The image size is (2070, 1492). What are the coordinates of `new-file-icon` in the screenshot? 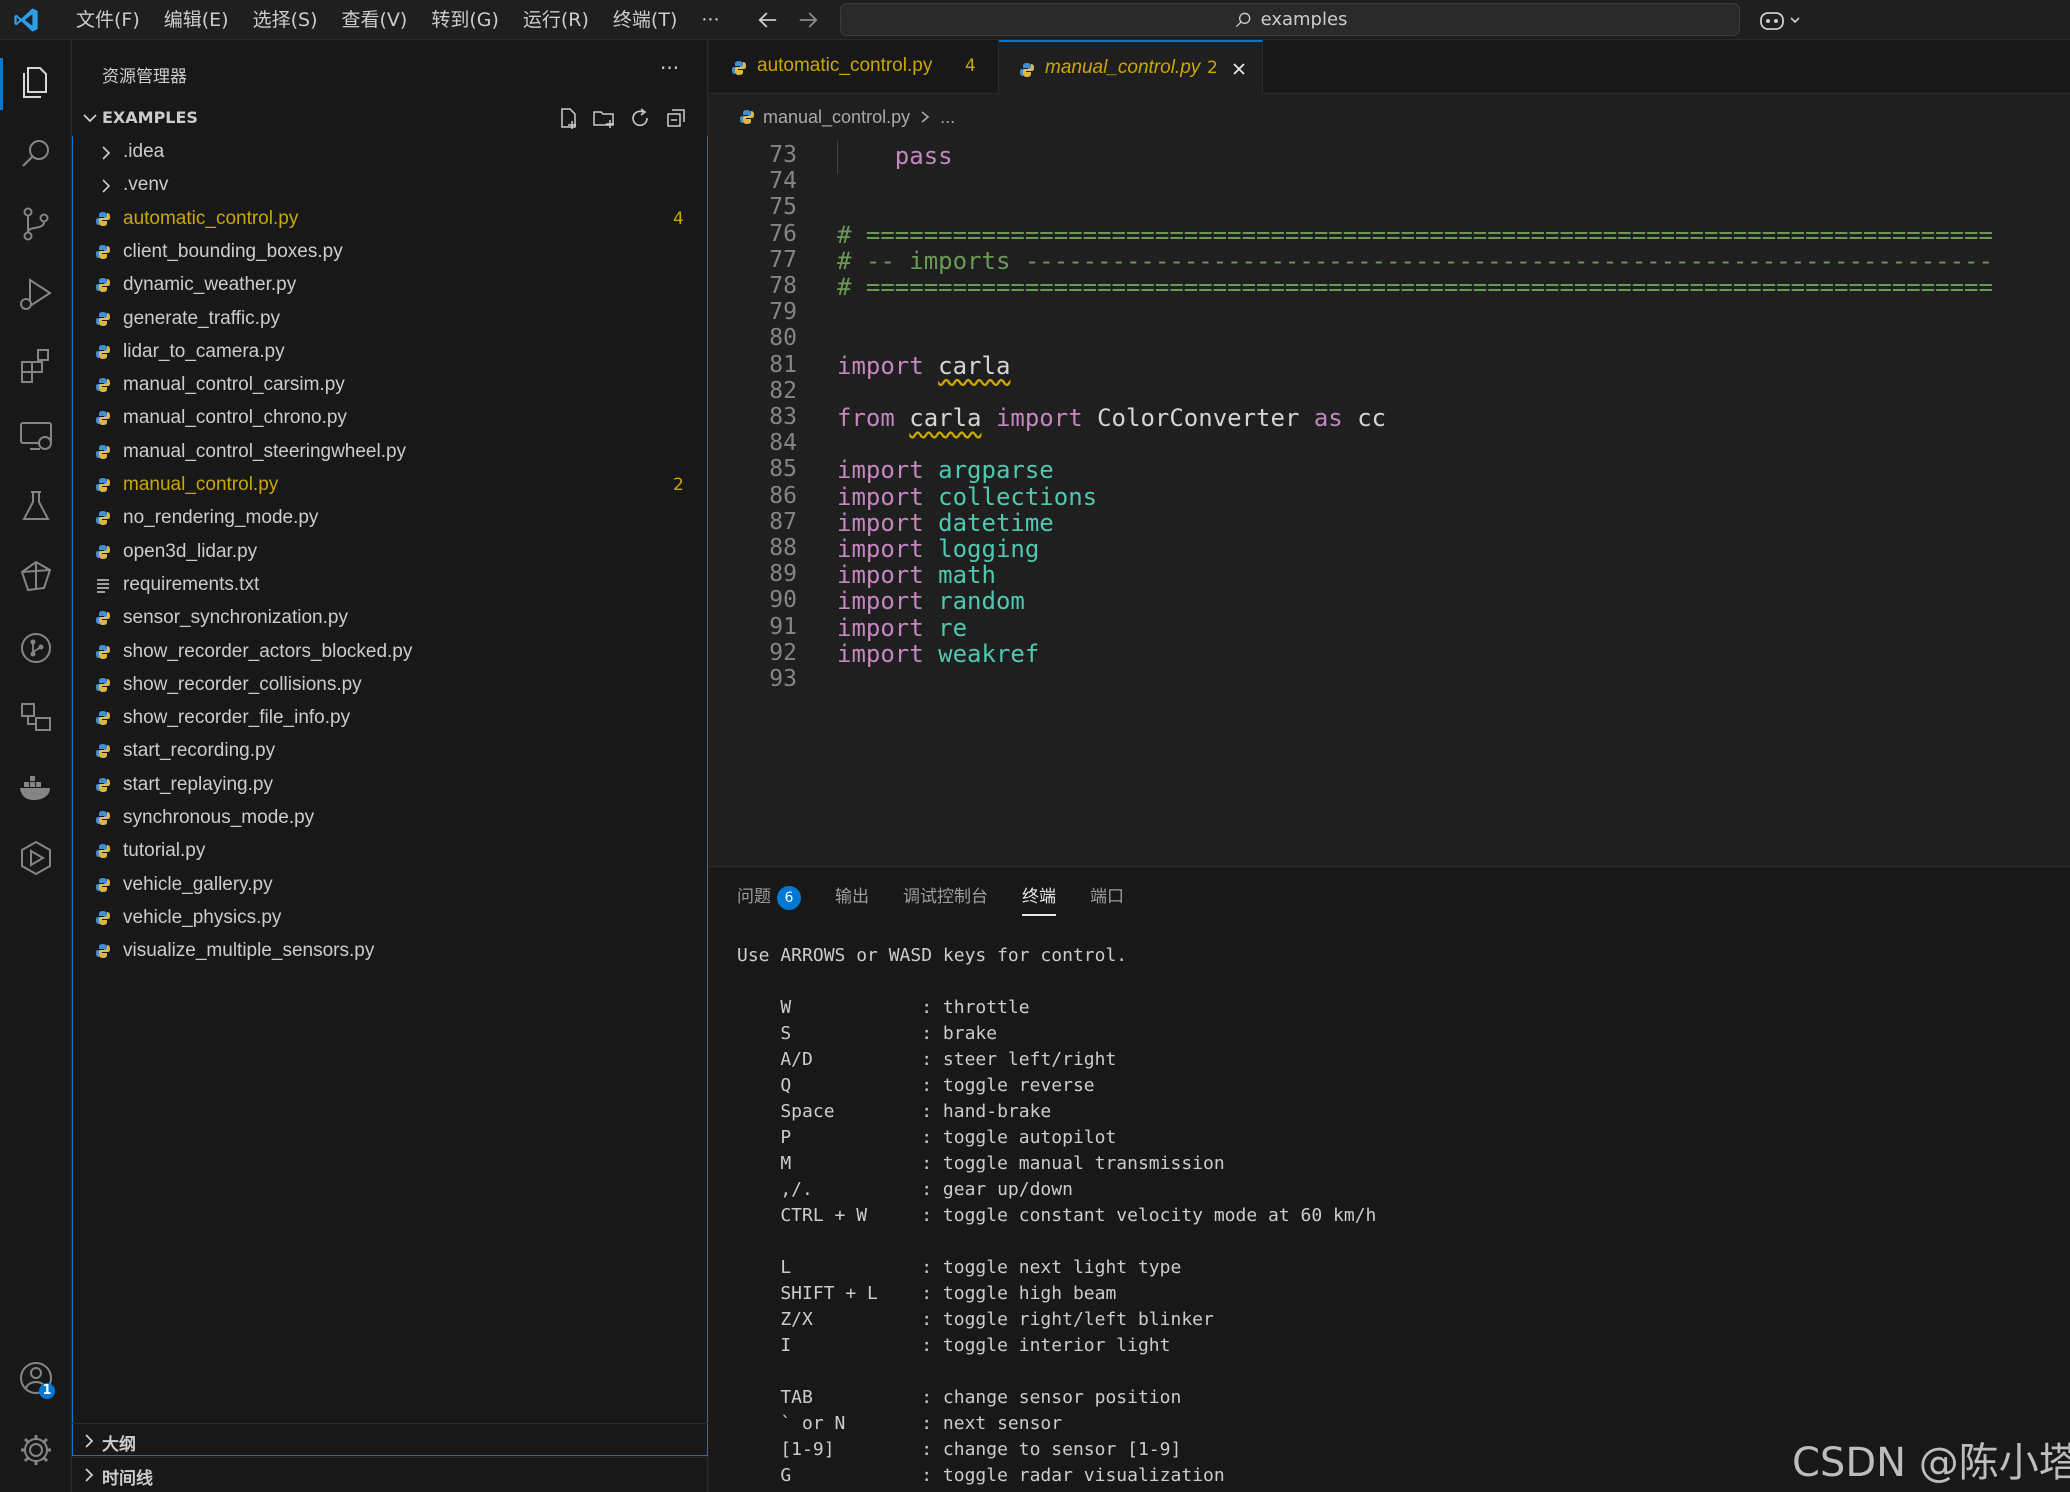 It's located at (568, 118).